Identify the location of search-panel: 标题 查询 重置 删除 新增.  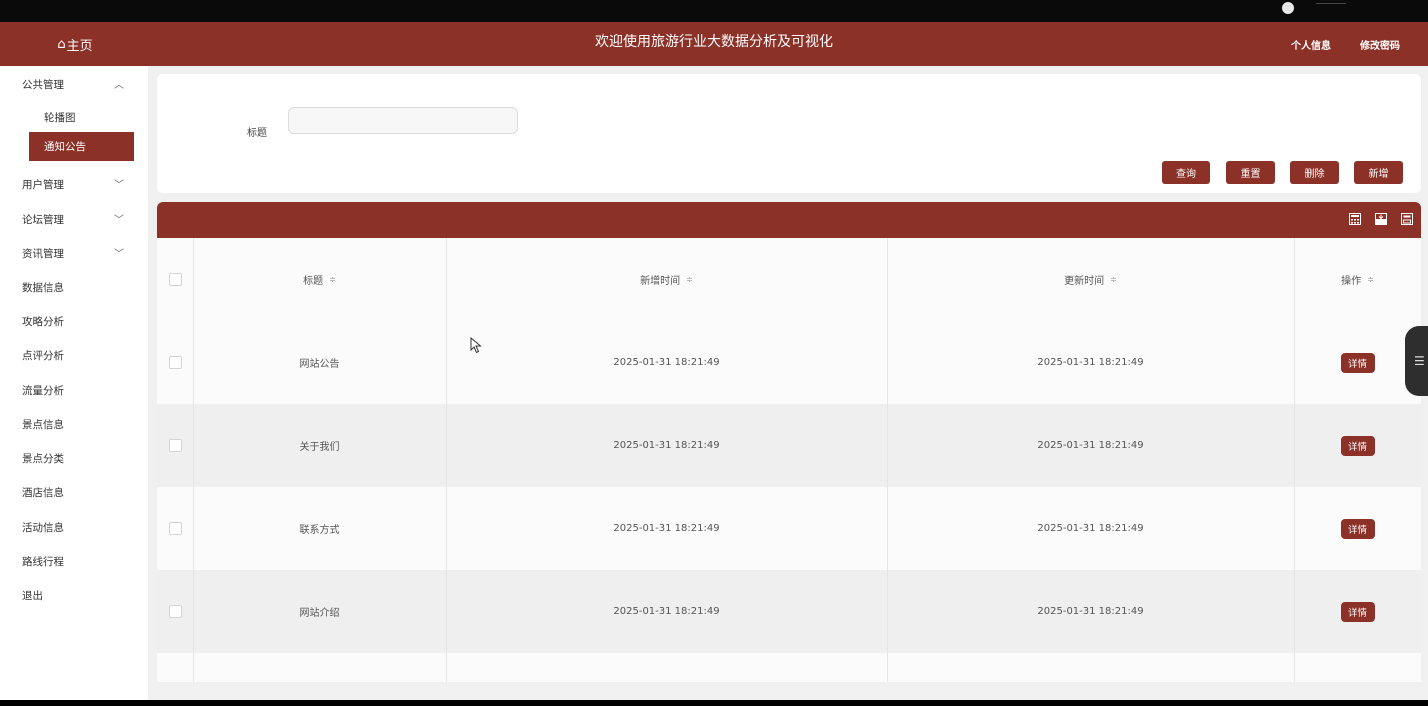
(789, 133).